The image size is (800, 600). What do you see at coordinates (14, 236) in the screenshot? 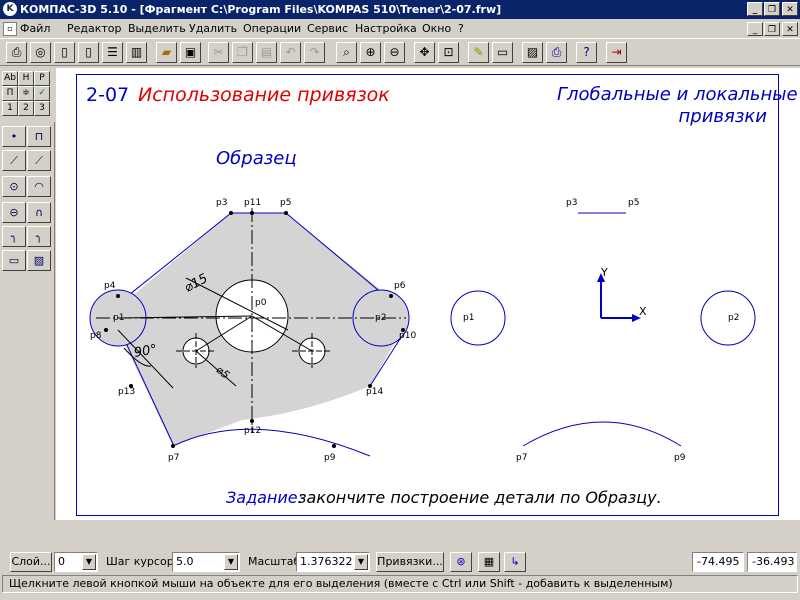
I see `fillet-icon: ╮` at bounding box center [14, 236].